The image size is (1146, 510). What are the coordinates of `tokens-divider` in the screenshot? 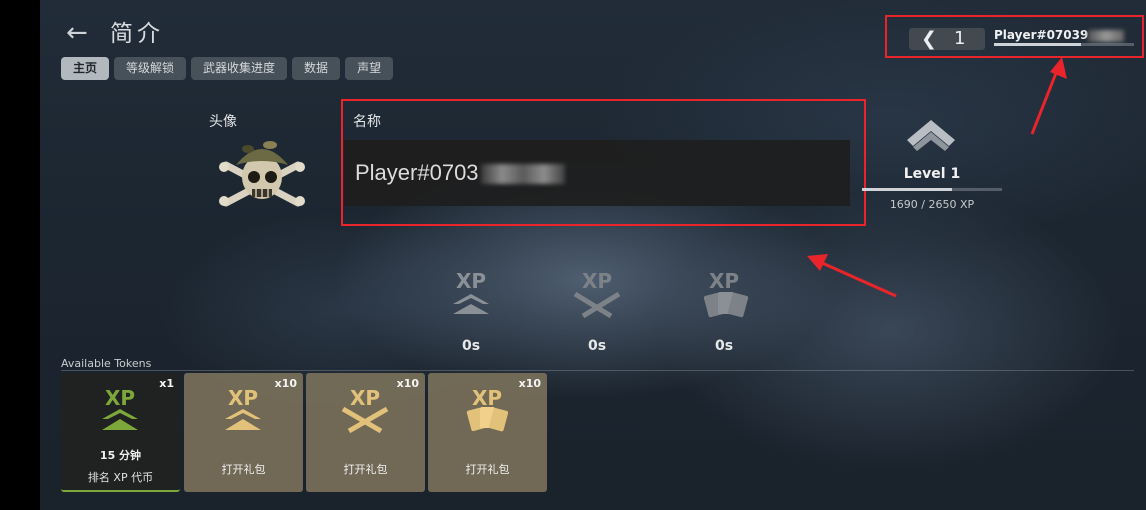 It's located at (597, 370).